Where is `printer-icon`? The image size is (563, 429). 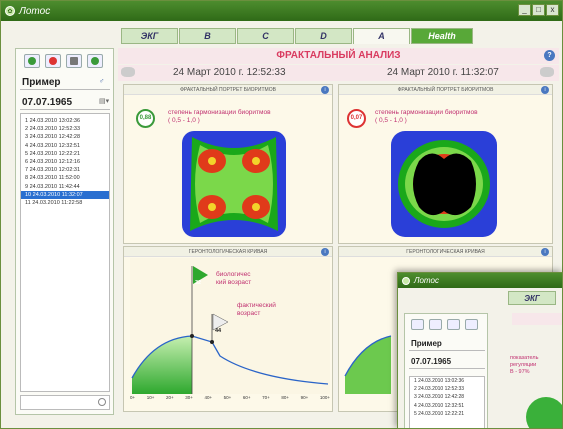
printer-icon is located at coordinates (74, 61).